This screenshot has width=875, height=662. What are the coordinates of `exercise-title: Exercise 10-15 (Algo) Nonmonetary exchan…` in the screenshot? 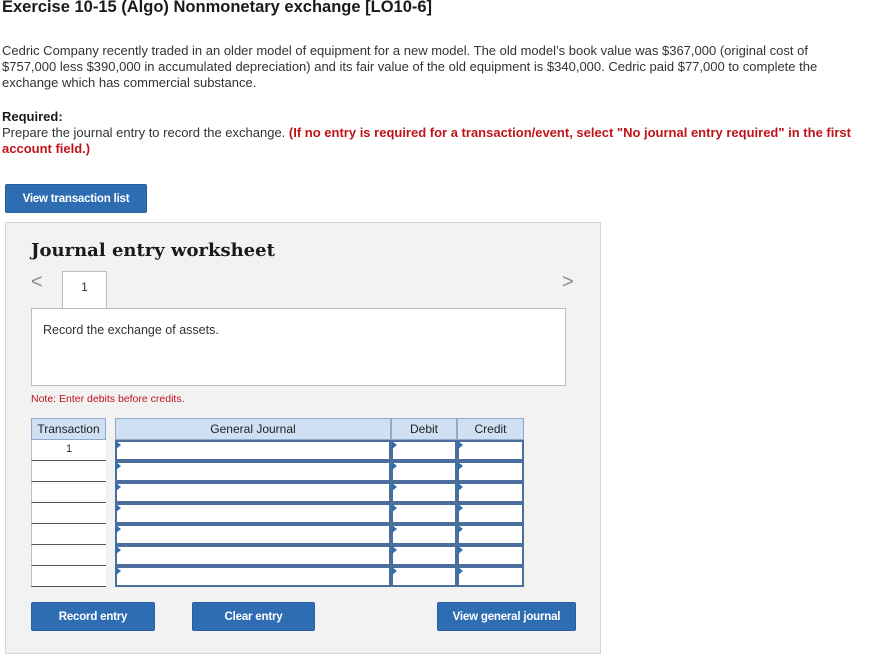 It's located at (217, 8).